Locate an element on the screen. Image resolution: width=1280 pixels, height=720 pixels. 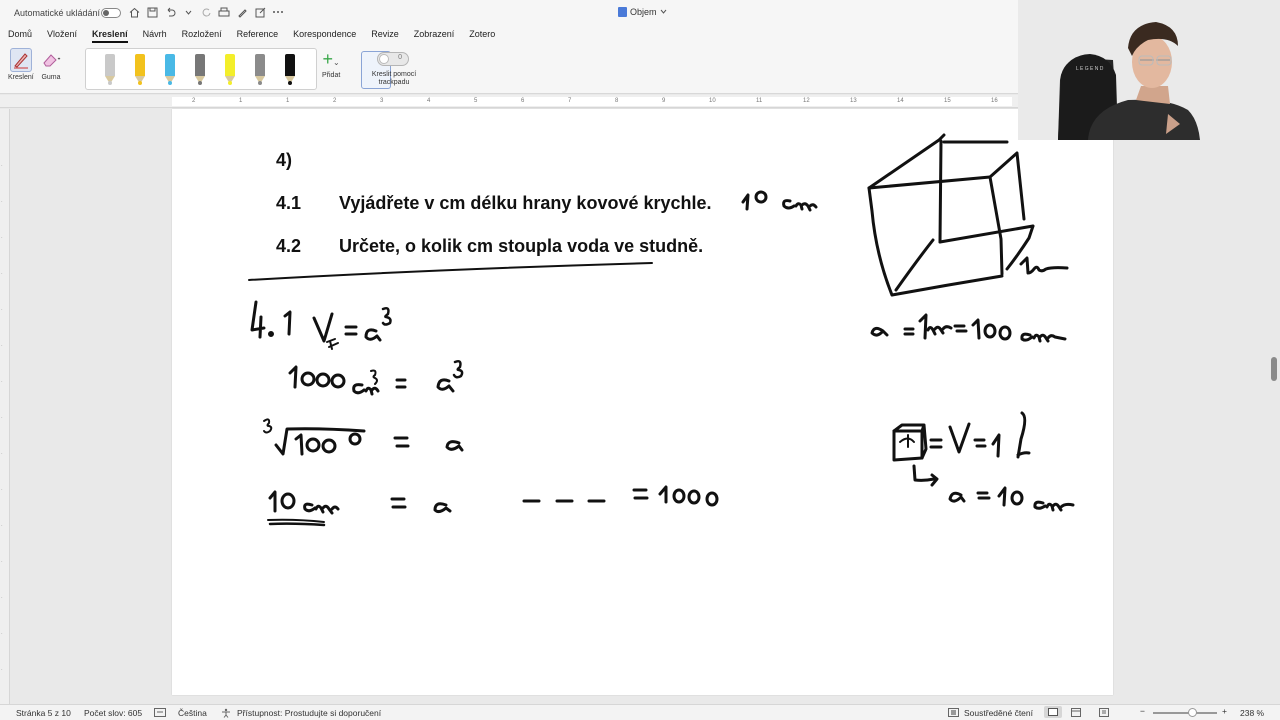
ruler-tick: 4 is located at coordinates (429, 101).